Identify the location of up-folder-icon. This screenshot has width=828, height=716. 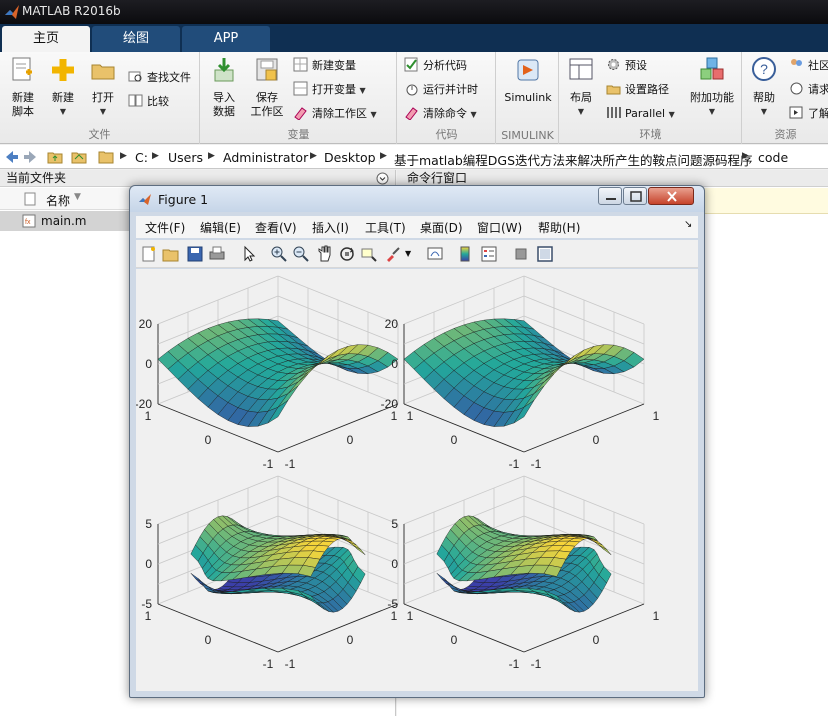
(55, 157).